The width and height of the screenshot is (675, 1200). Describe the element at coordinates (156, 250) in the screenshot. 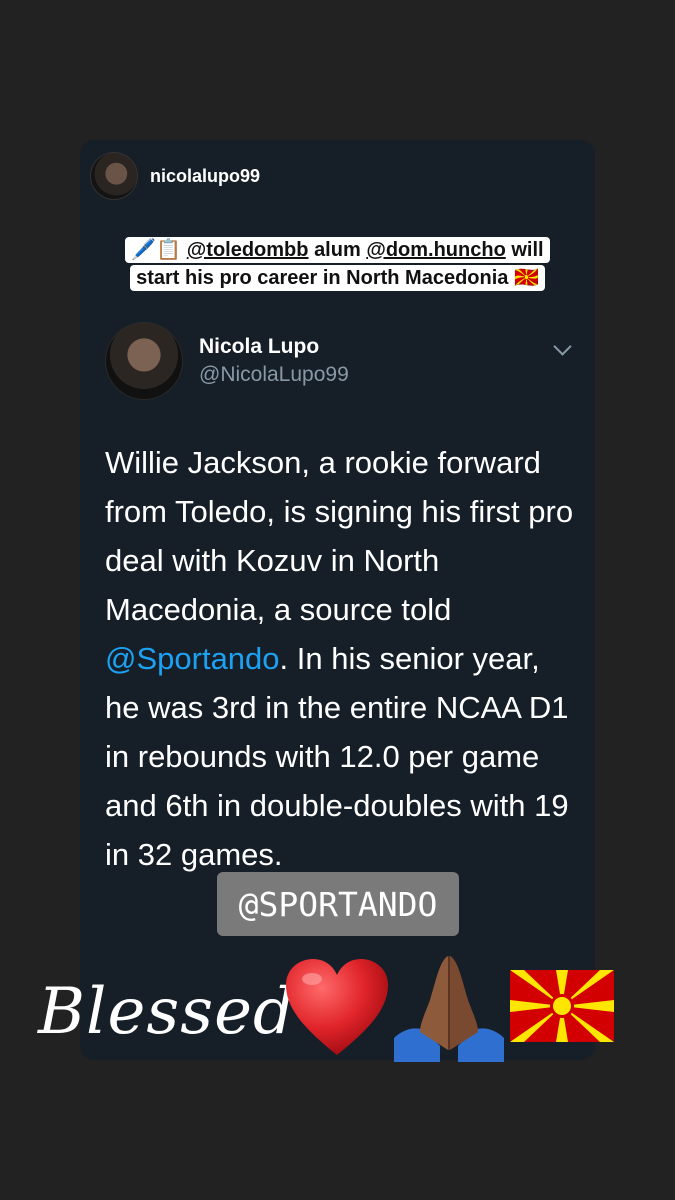

I see `pen-clipboard-icon: 🖊️📋` at that location.